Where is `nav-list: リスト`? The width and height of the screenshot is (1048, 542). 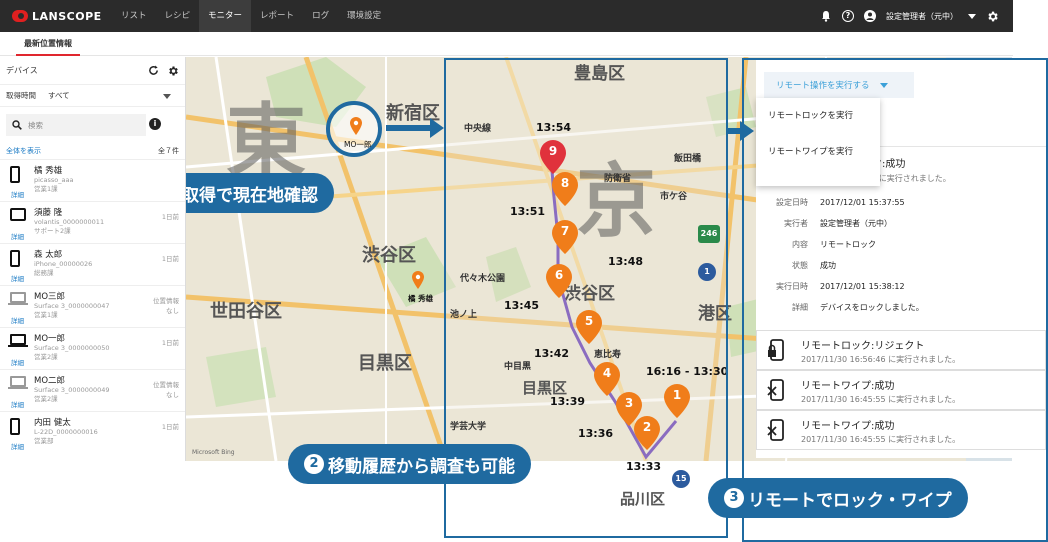 nav-list: リスト is located at coordinates (134, 16).